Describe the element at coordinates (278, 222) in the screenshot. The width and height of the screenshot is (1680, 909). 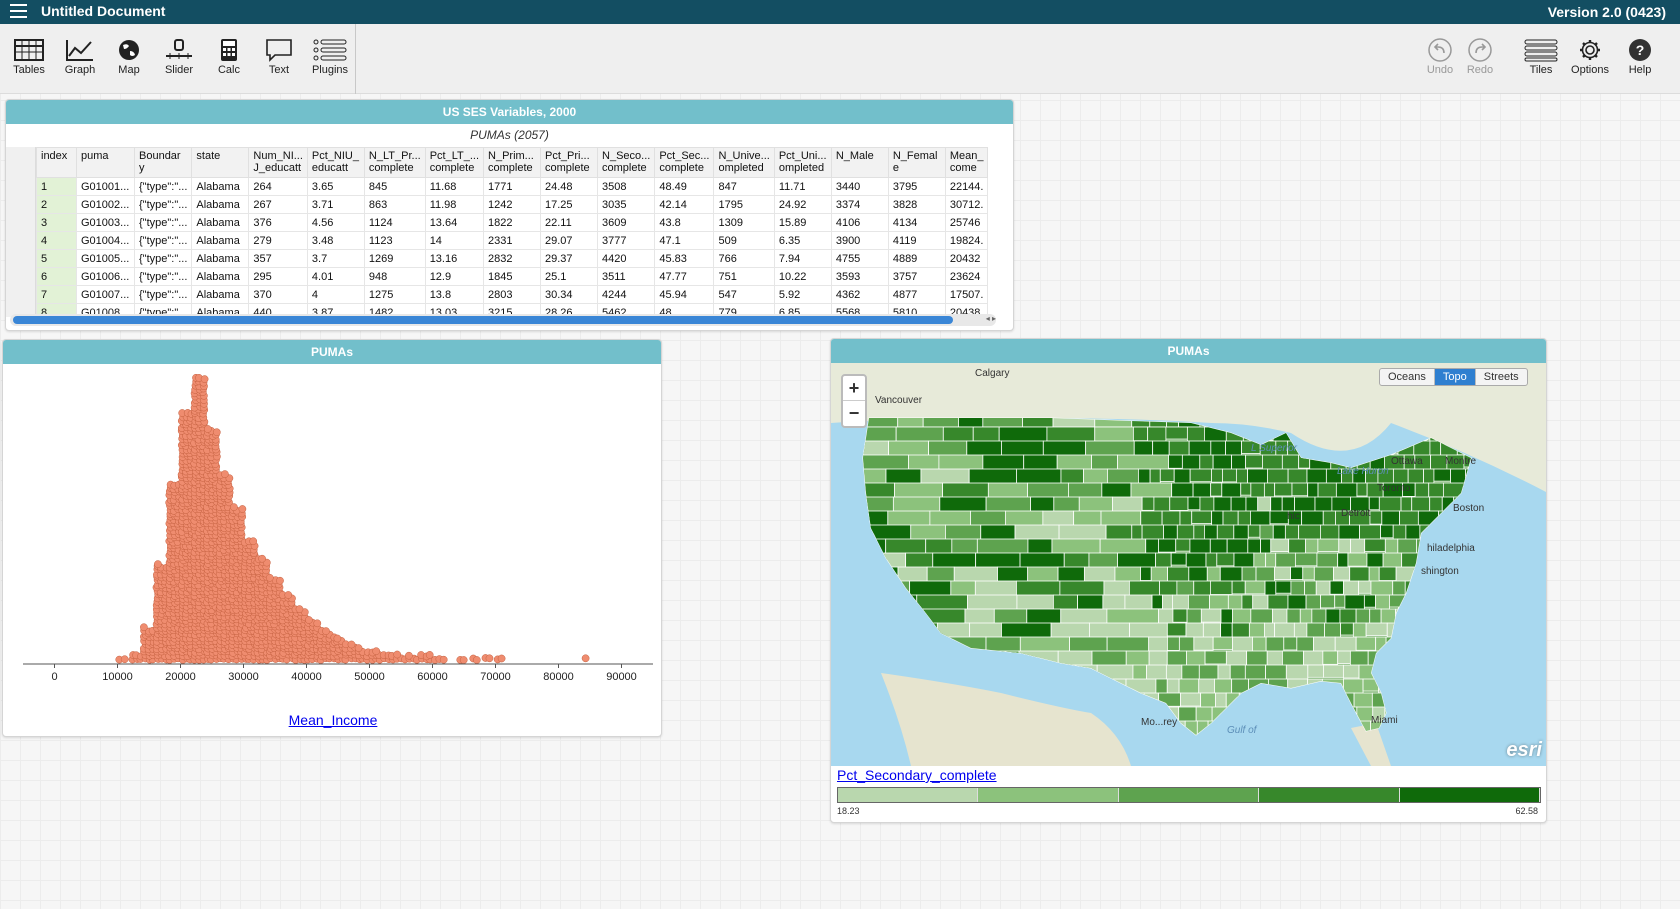
I see `table-cell: 376` at that location.